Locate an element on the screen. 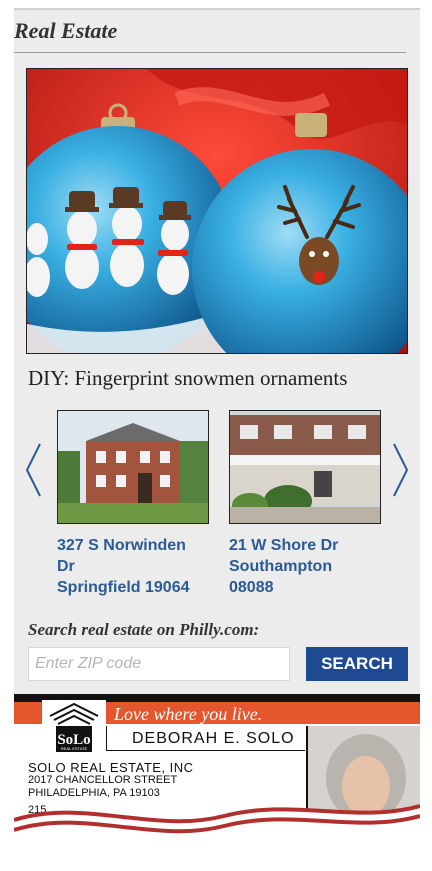 Image resolution: width=432 pixels, height=871 pixels. listing-address-line: 21 W Shore Dr is located at coordinates (284, 545).